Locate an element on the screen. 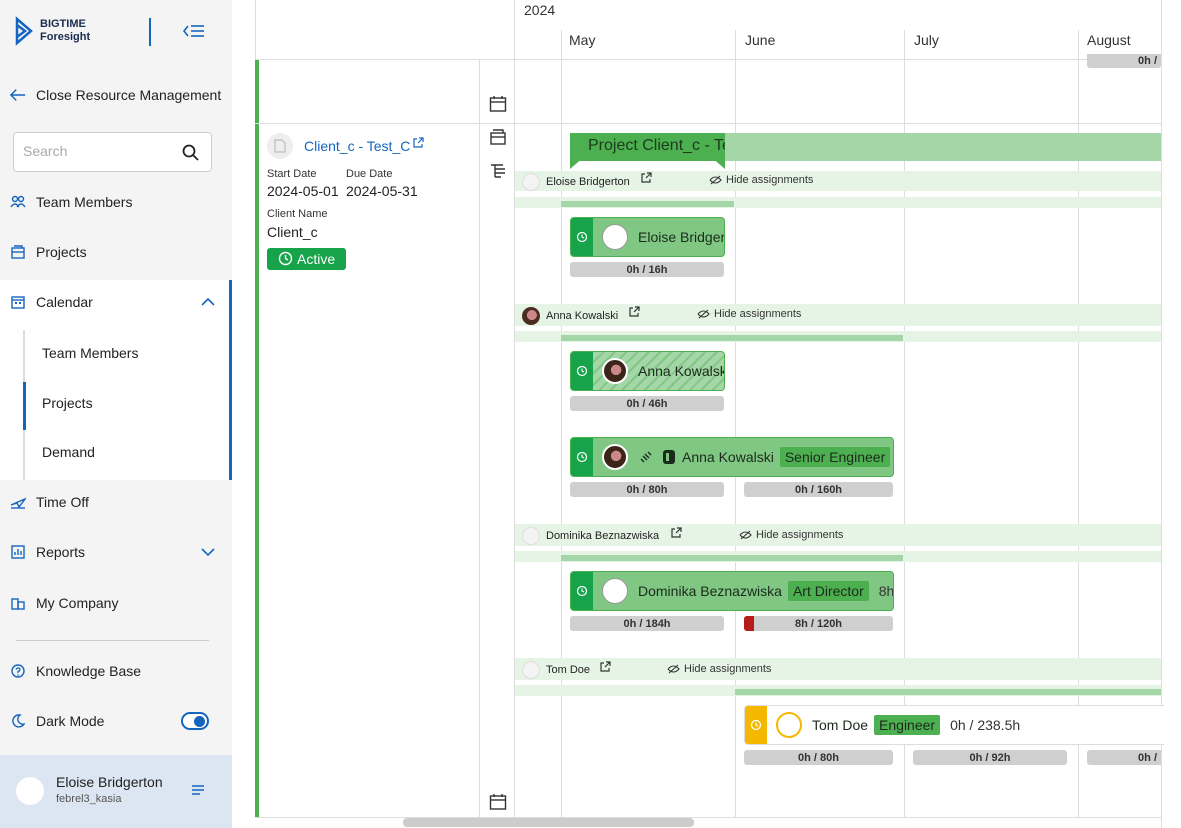 This screenshot has height=828, width=1181. search-box is located at coordinates (112, 152).